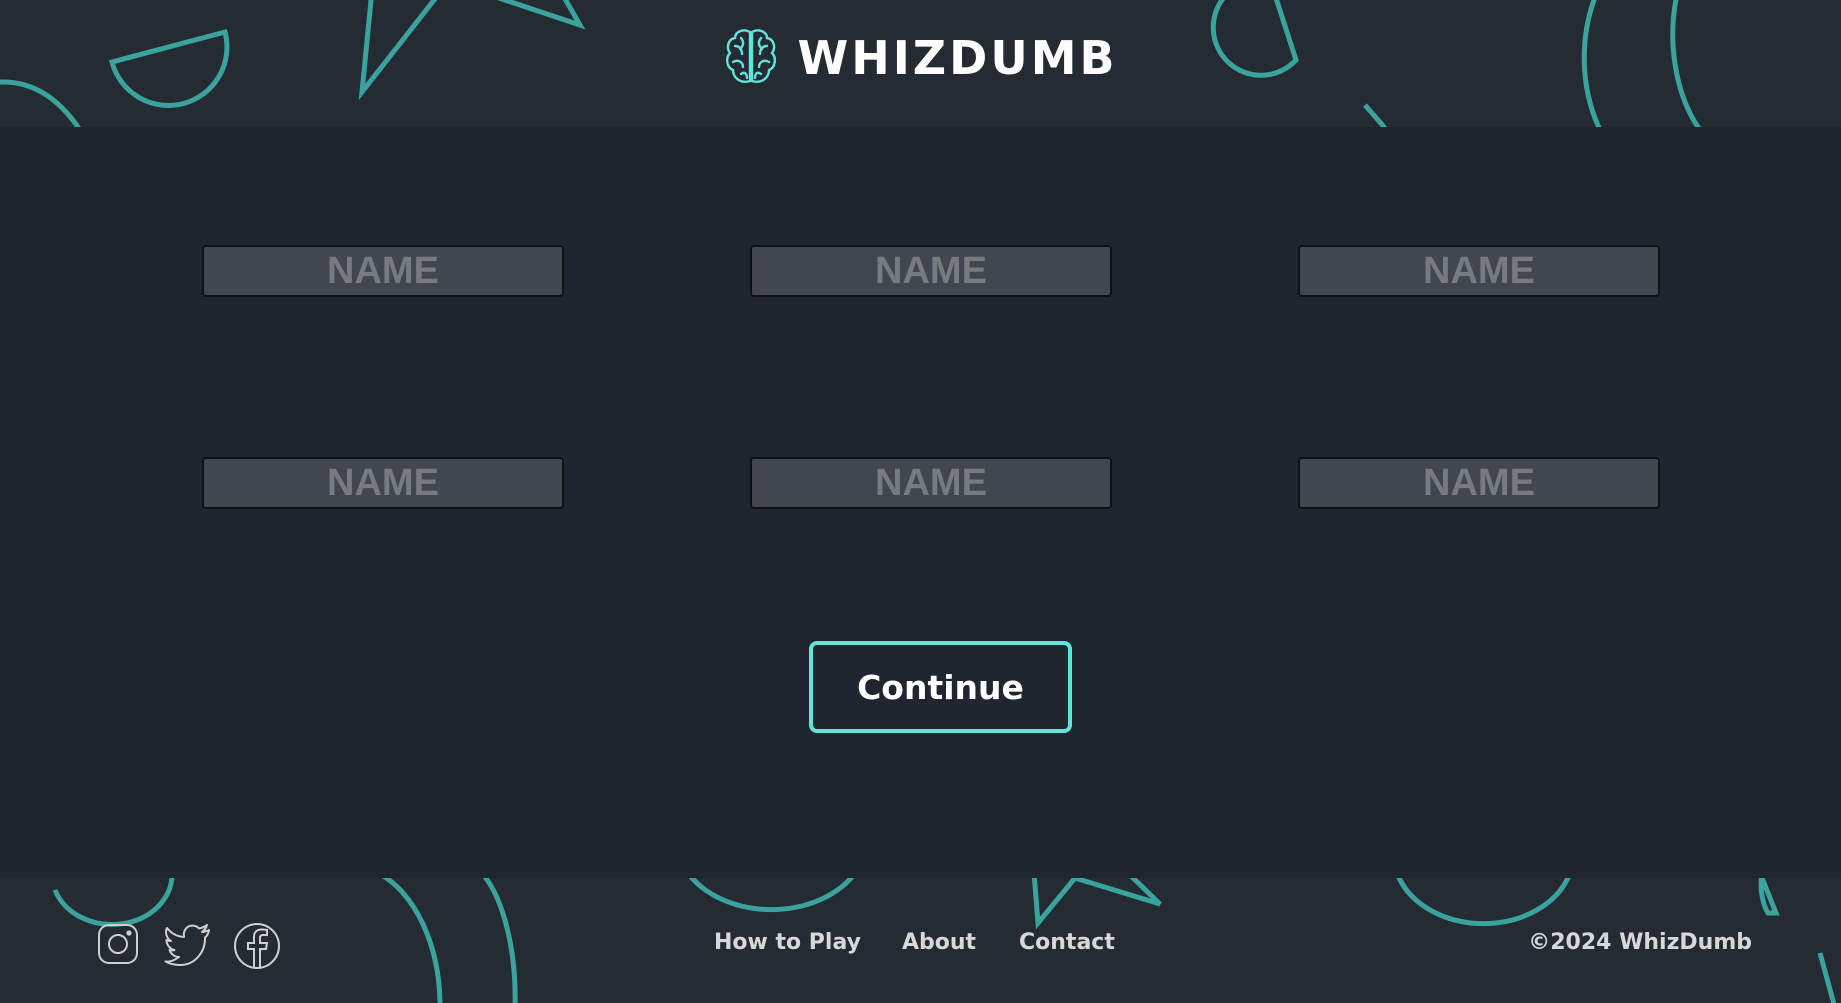  What do you see at coordinates (257, 946) in the screenshot?
I see `facebook-icon` at bounding box center [257, 946].